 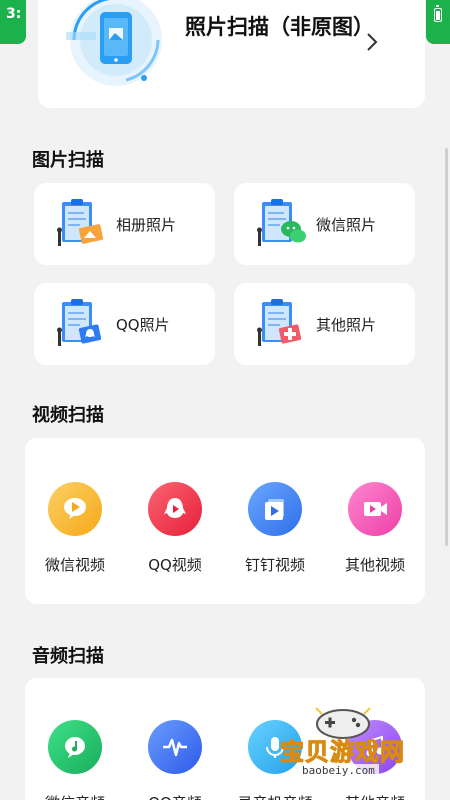 I want to click on dingtalk-video-icon, so click(x=275, y=509).